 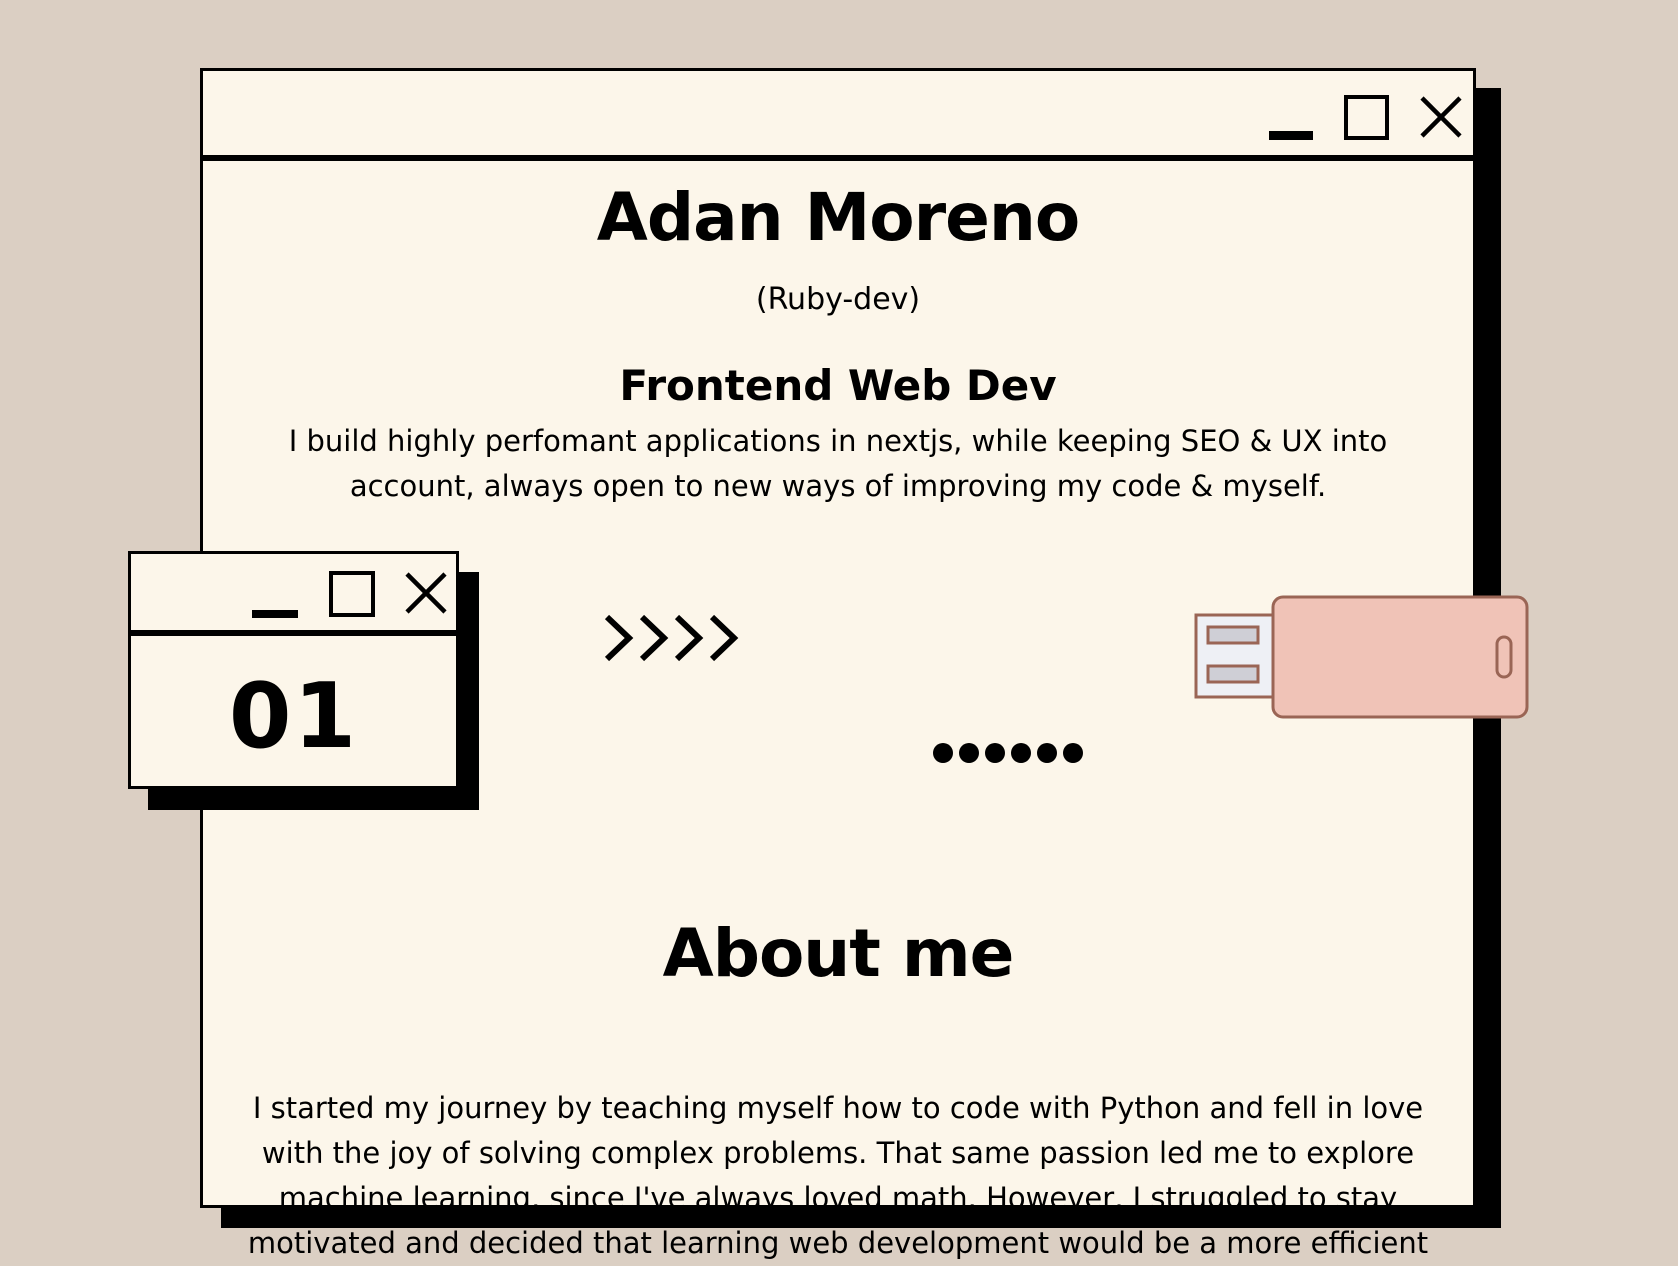 What do you see at coordinates (838, 953) in the screenshot?
I see `about-title: About me` at bounding box center [838, 953].